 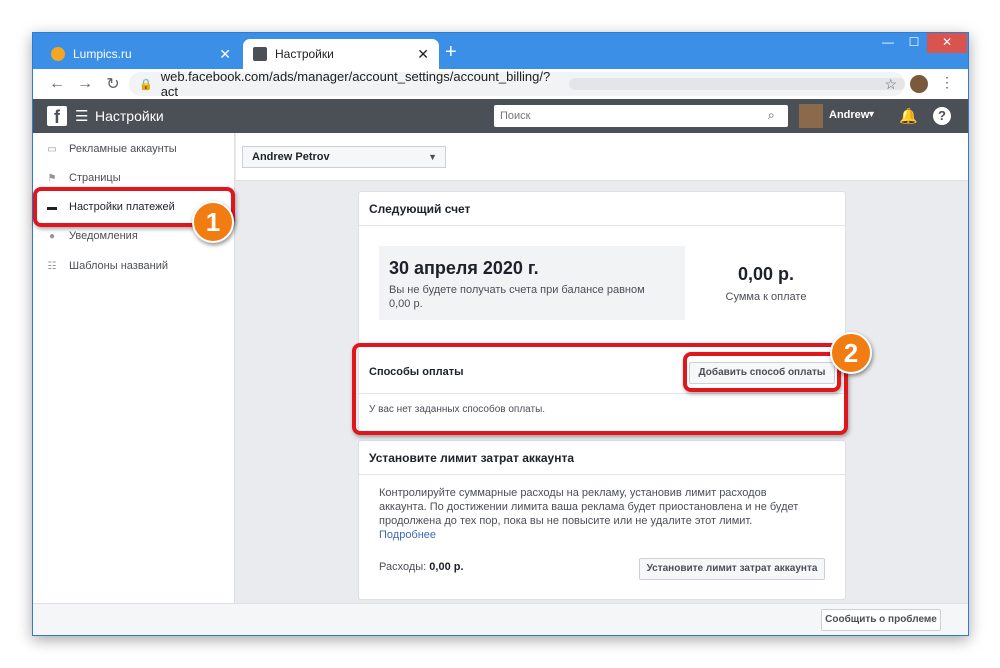 I want to click on sidebar-item-label: Страницы, so click(x=95, y=178).